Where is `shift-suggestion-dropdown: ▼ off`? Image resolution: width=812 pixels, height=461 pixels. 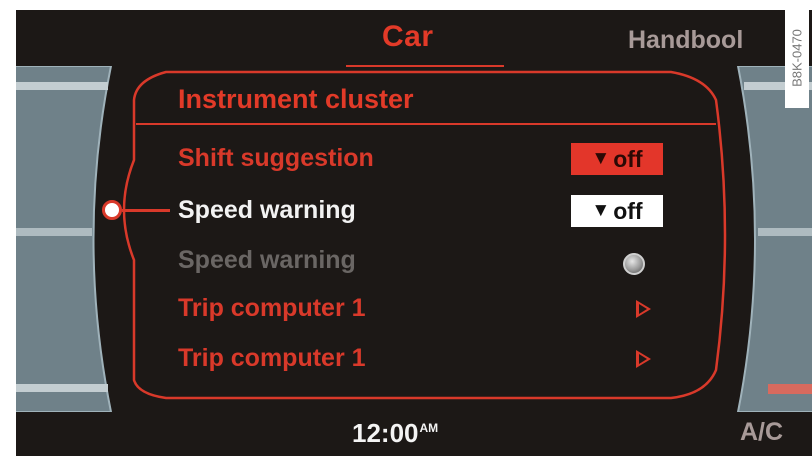 shift-suggestion-dropdown: ▼ off is located at coordinates (617, 159).